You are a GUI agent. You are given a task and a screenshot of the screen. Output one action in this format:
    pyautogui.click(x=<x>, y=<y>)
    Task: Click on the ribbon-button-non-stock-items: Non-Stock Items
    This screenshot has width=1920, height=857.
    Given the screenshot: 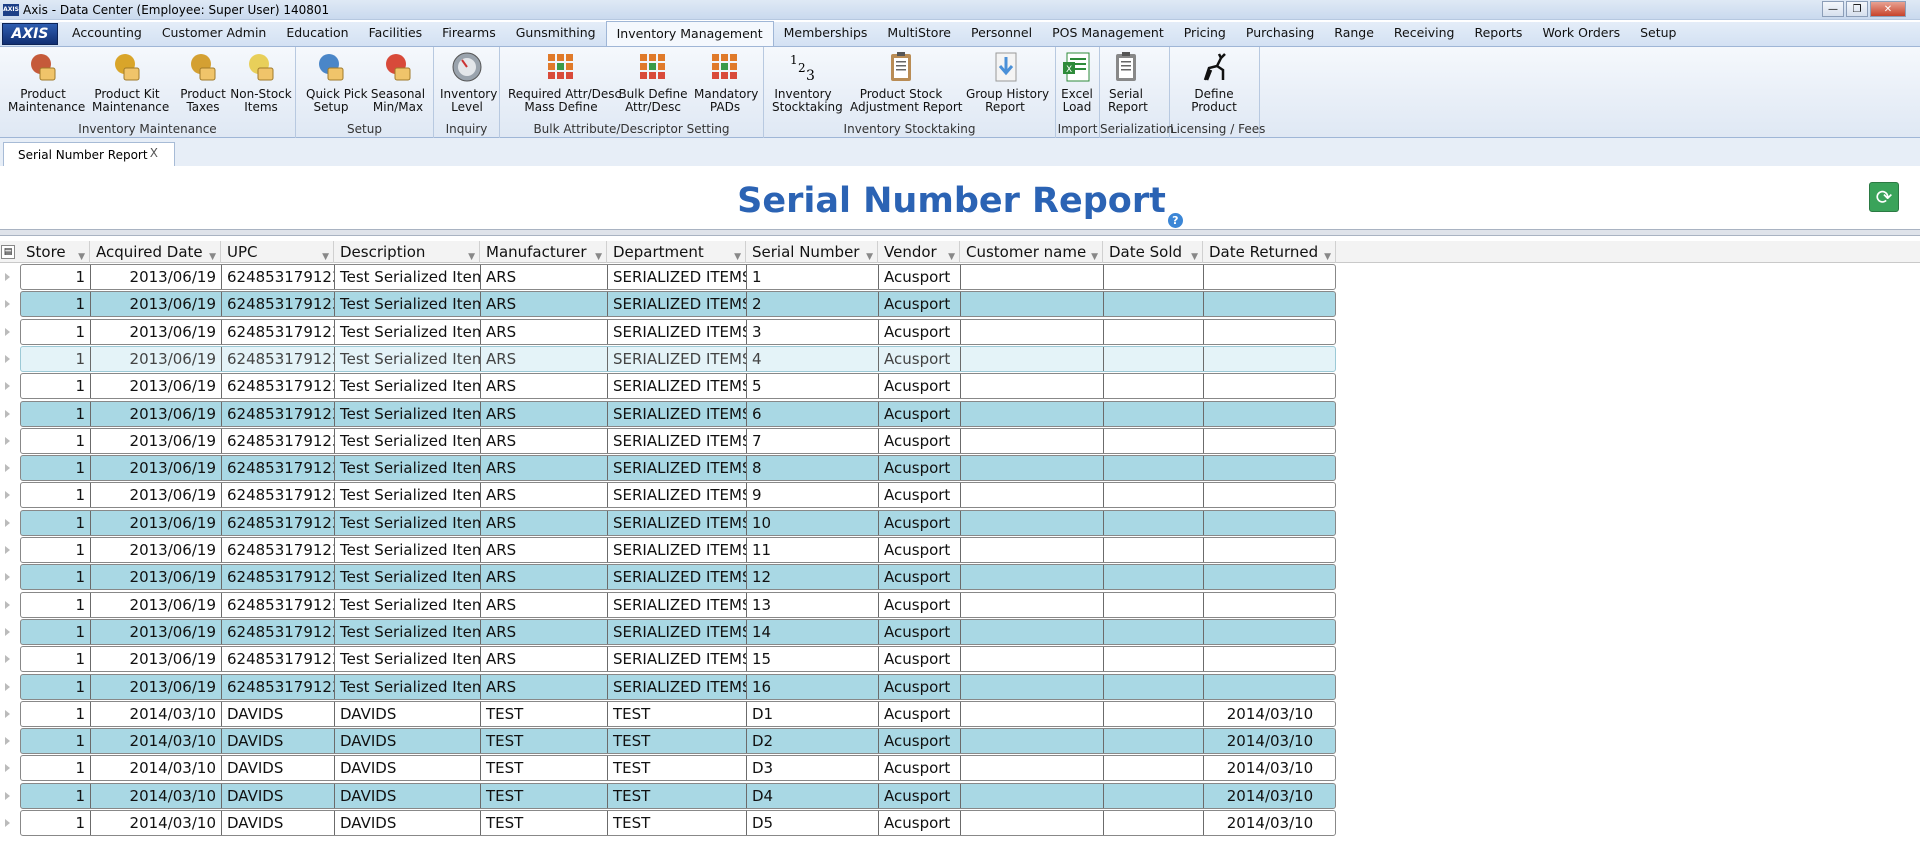 What is the action you would take?
    pyautogui.click(x=261, y=82)
    